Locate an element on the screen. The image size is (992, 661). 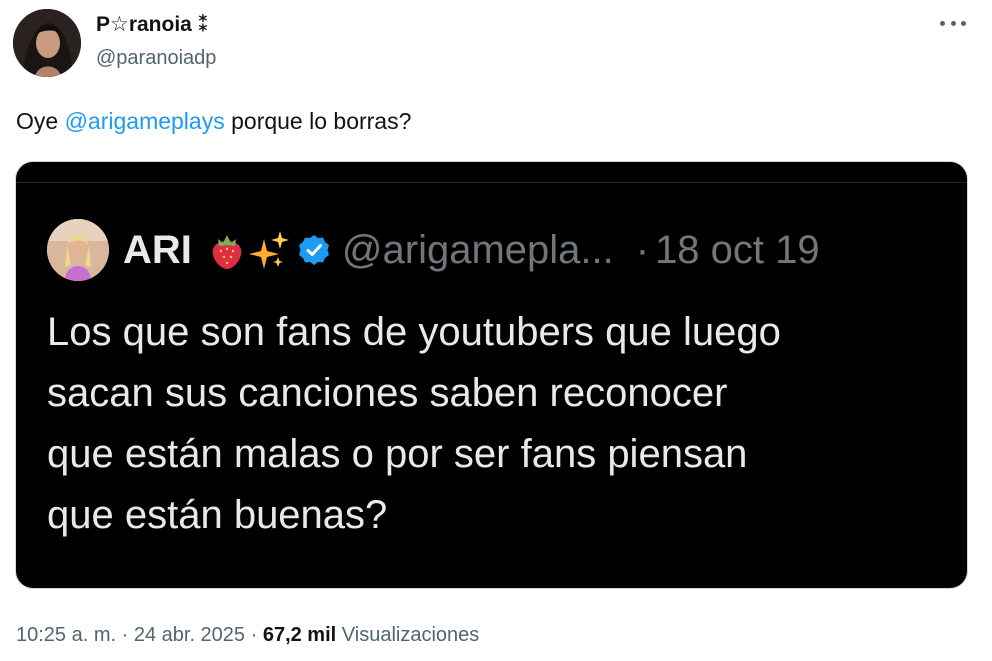
tweet-timestamp: 10:25 a. m. · 24 abr. 2025 · is located at coordinates (139, 635).